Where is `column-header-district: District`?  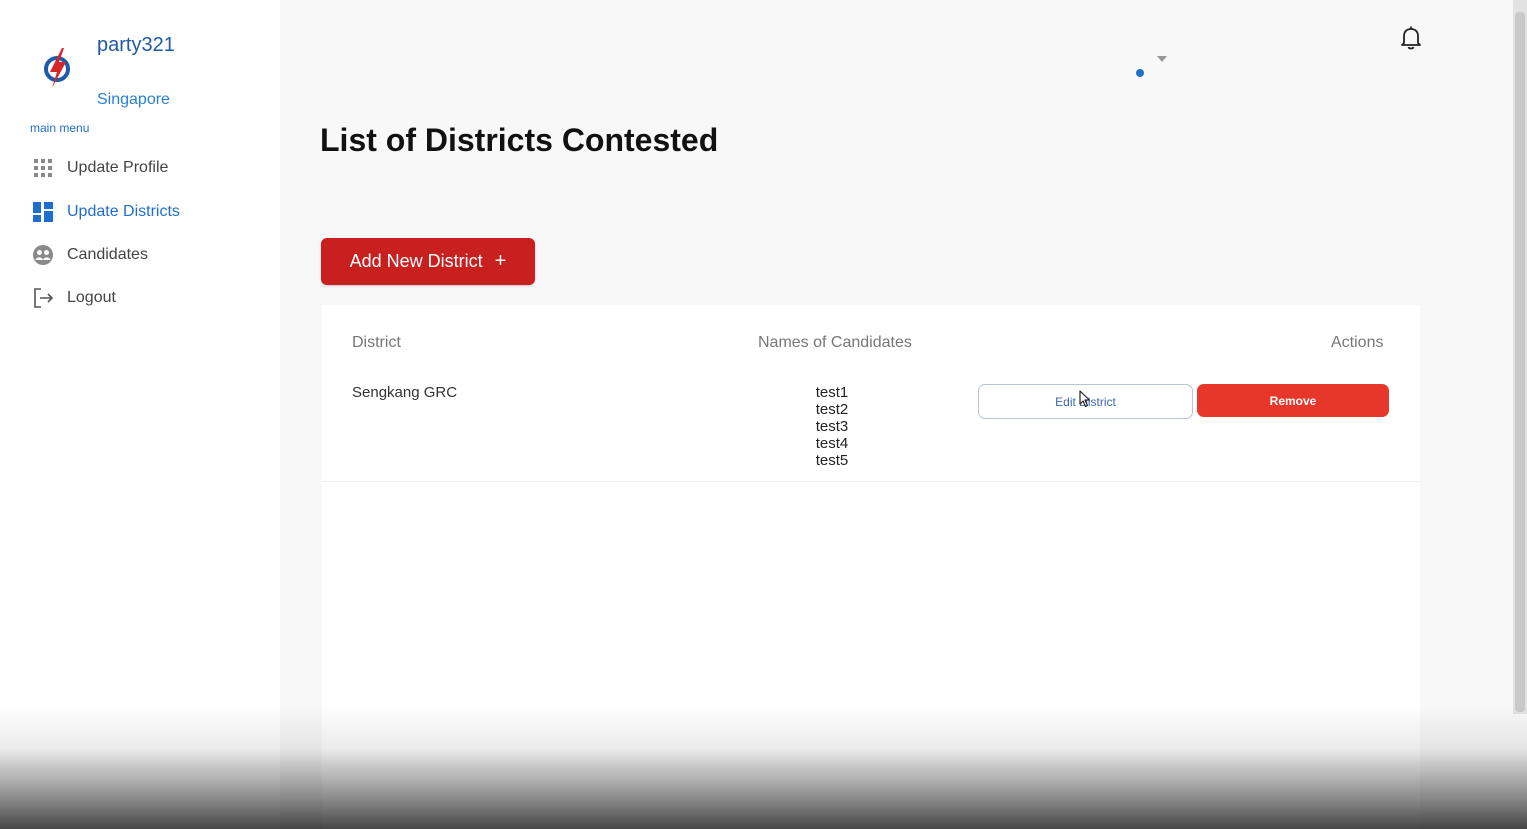
column-header-district: District is located at coordinates (376, 342).